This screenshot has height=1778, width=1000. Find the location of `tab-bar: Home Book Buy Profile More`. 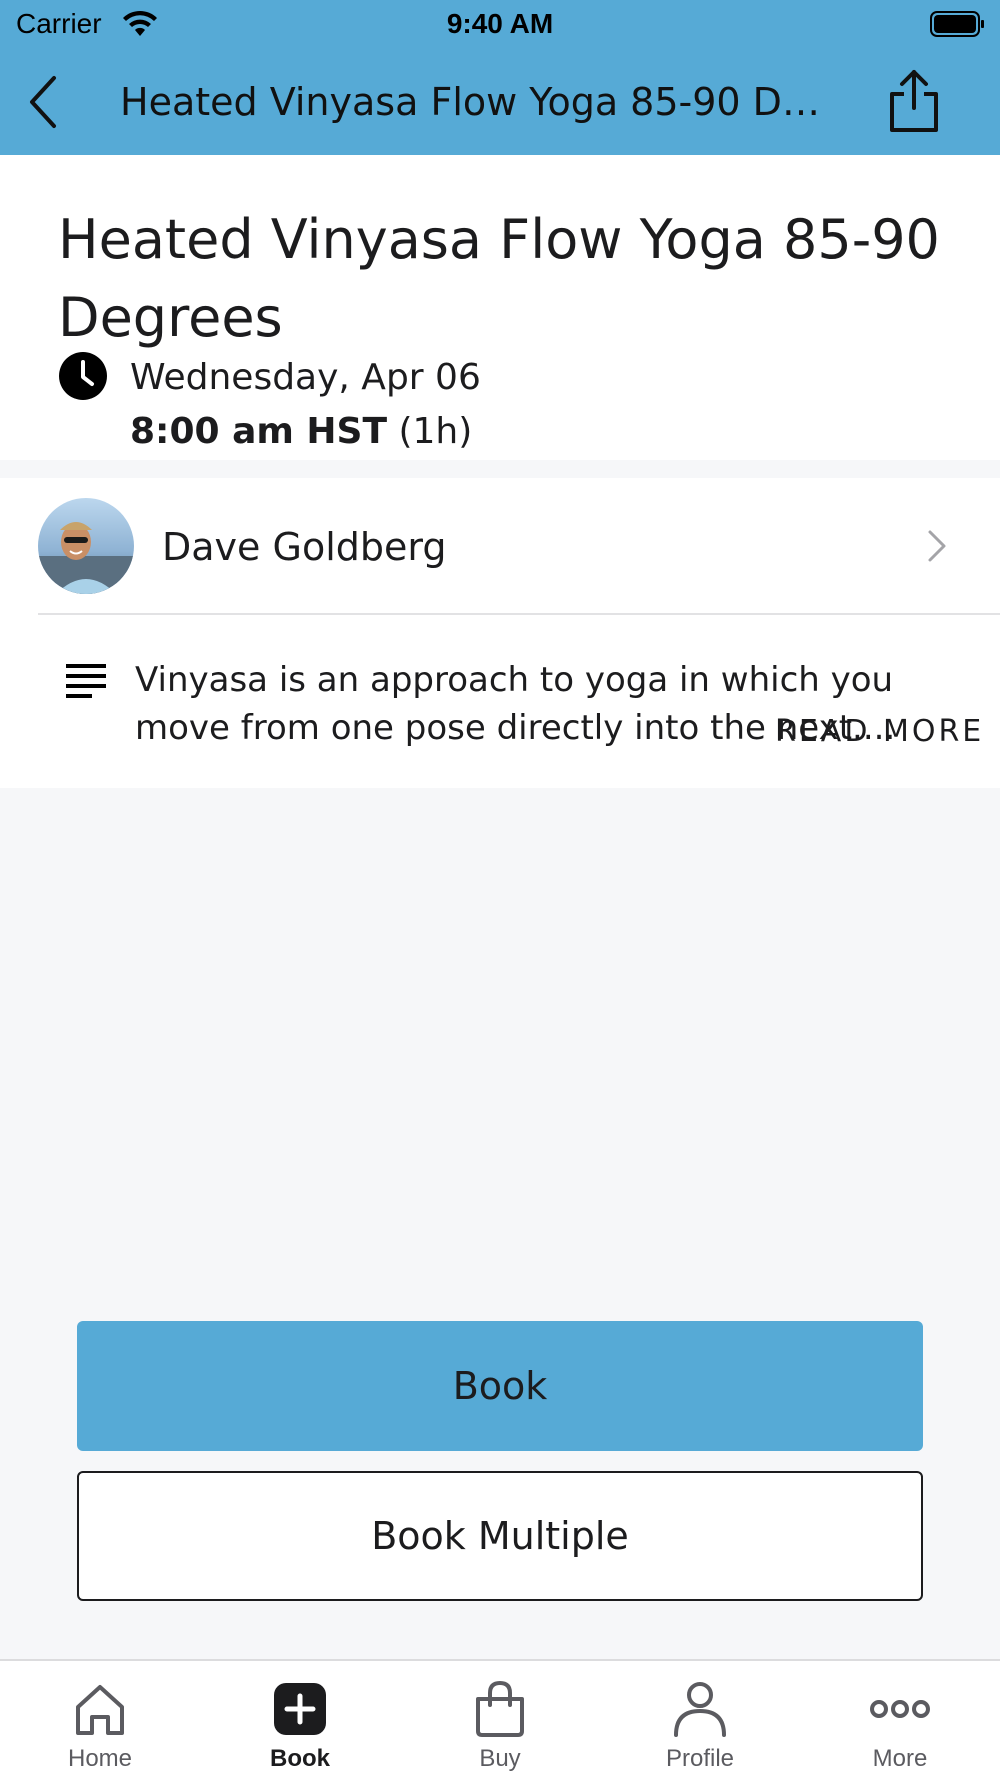

tab-bar: Home Book Buy Profile More is located at coordinates (500, 1718).